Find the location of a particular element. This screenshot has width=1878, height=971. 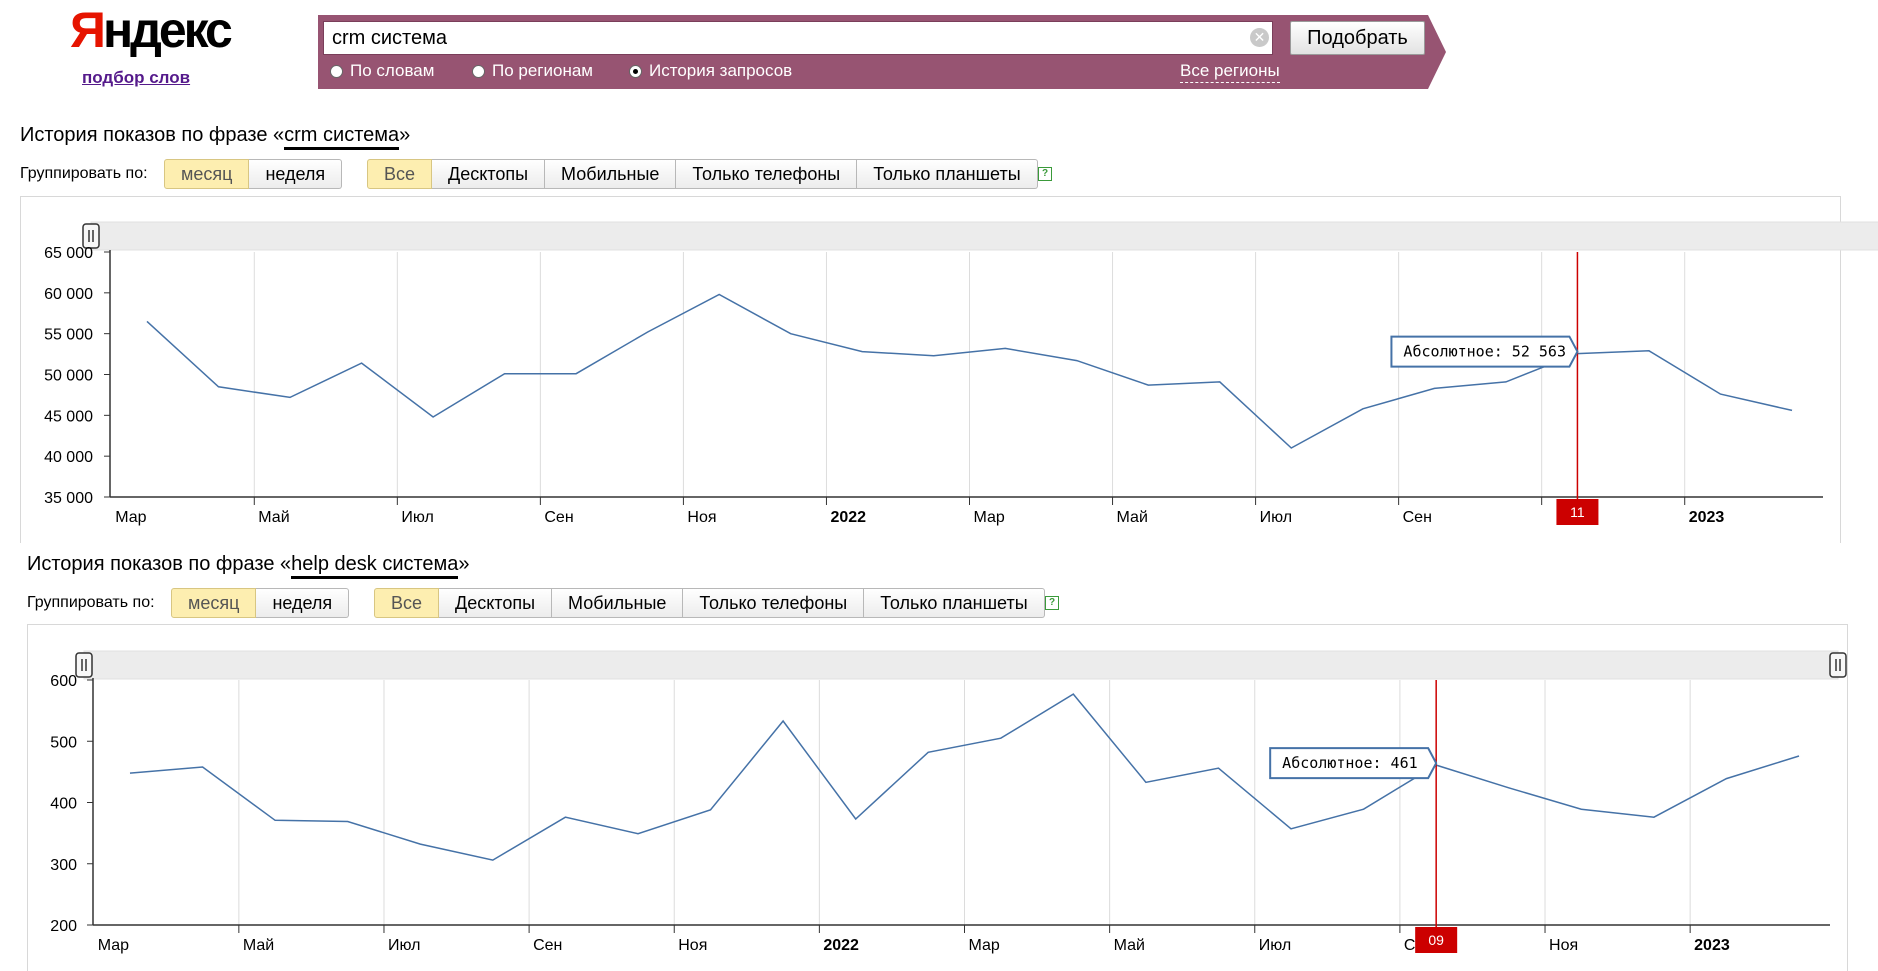

y-tick-label: 500 is located at coordinates (63, 742).